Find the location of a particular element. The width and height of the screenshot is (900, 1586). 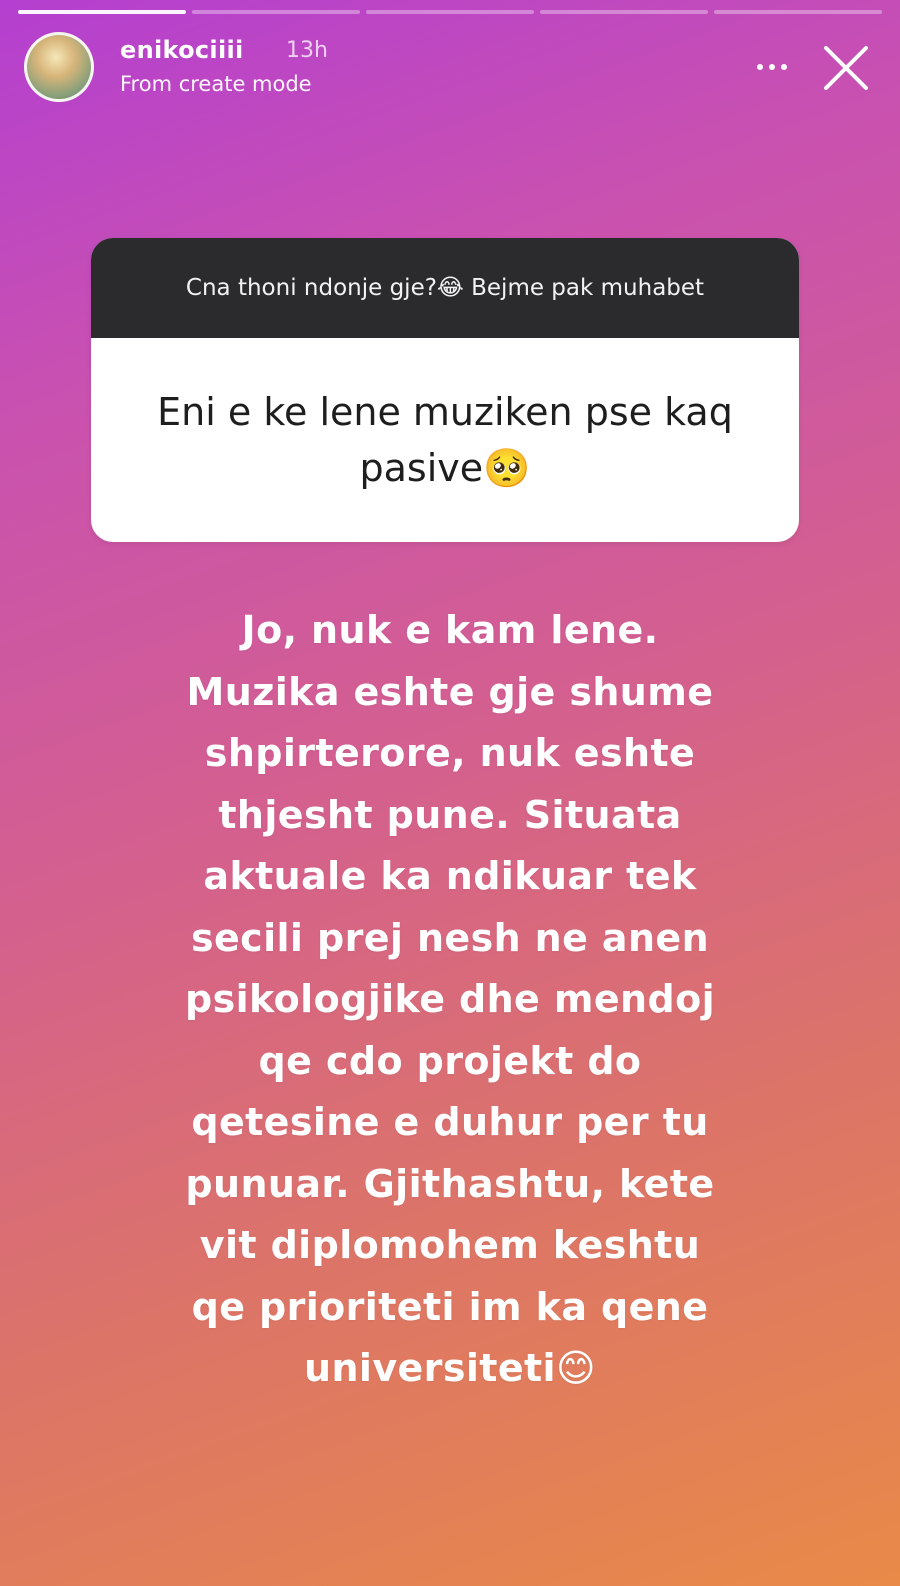

answer-line: psikologjike dhe mendoj is located at coordinates (450, 999).